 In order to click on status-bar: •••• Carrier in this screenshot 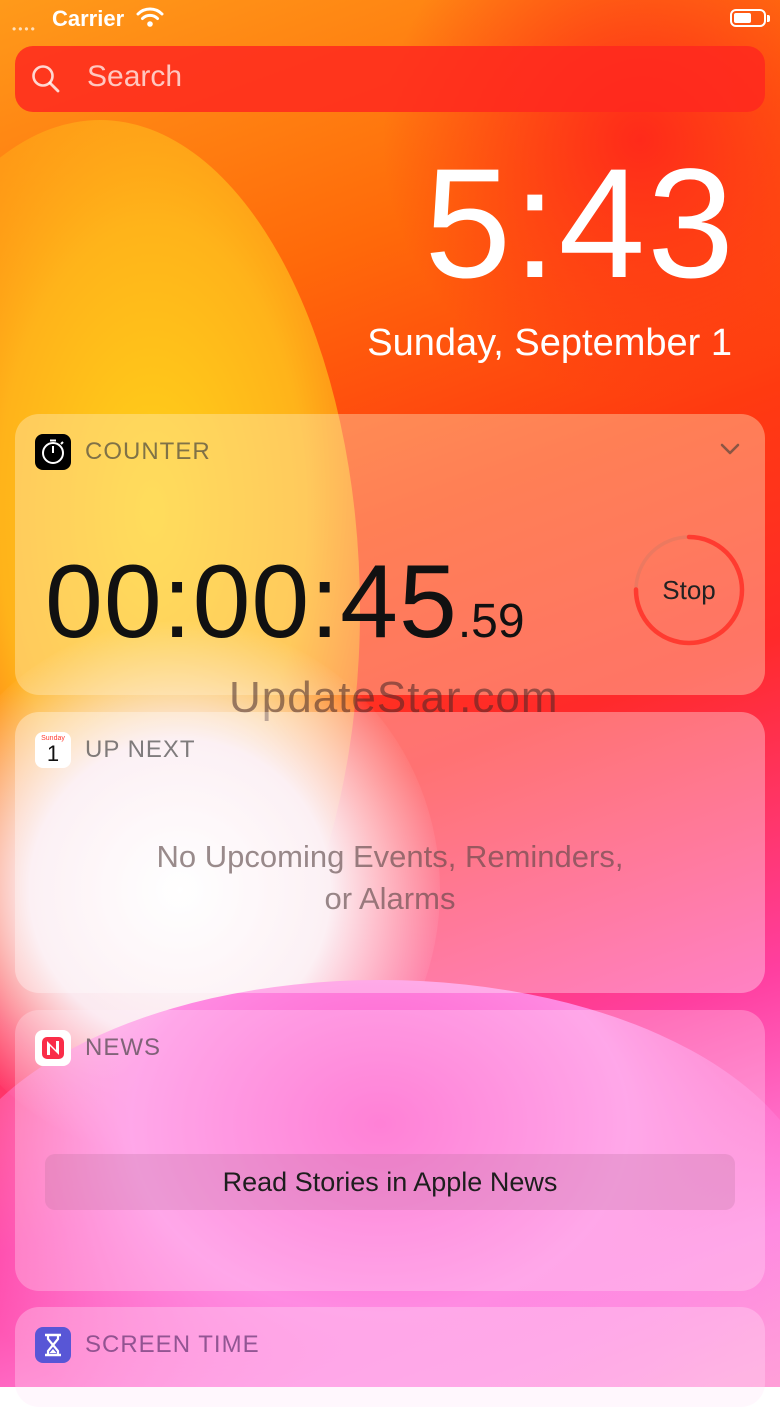, I will do `click(390, 20)`.